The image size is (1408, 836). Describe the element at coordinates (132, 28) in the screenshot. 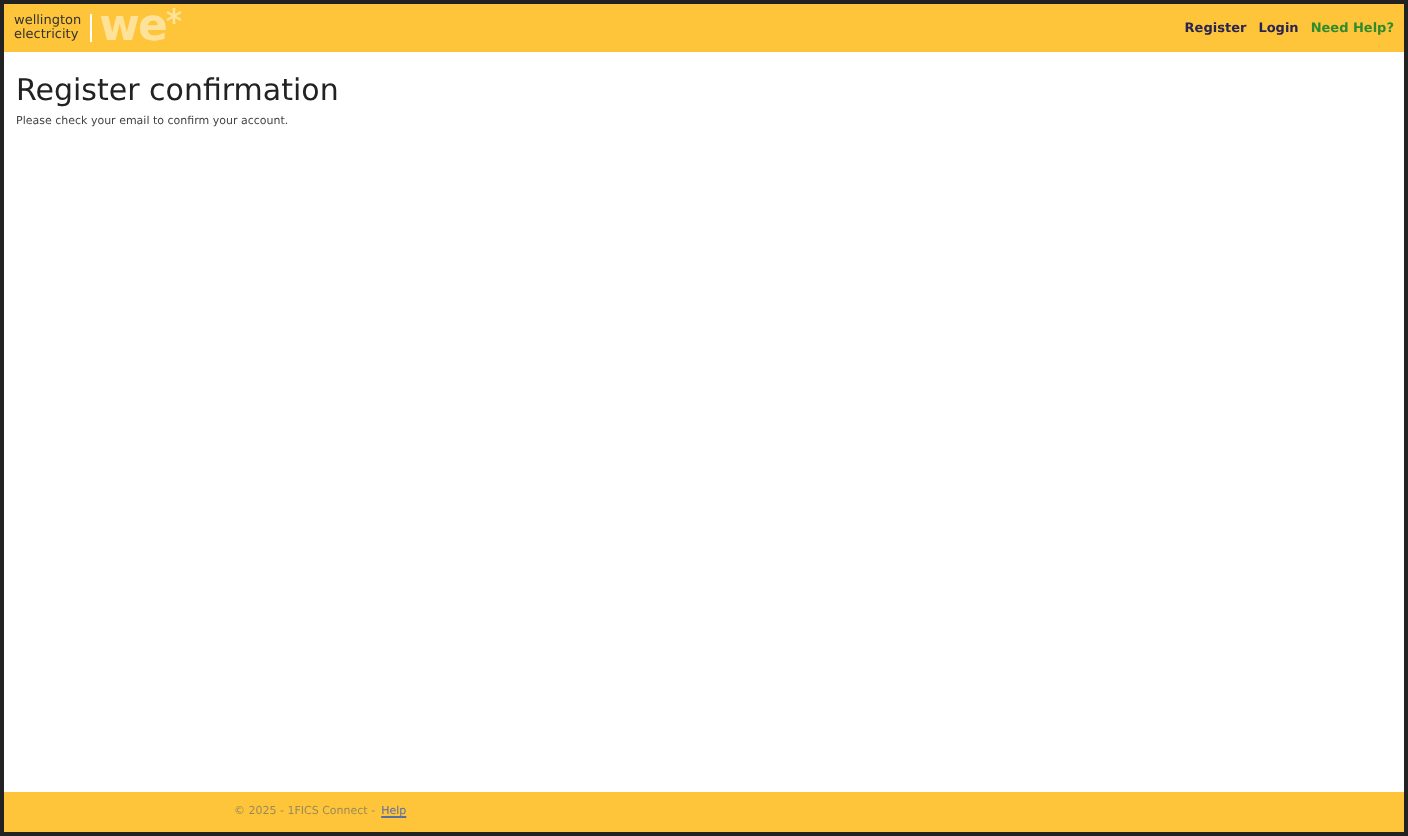

I see `logo-mark: we` at that location.